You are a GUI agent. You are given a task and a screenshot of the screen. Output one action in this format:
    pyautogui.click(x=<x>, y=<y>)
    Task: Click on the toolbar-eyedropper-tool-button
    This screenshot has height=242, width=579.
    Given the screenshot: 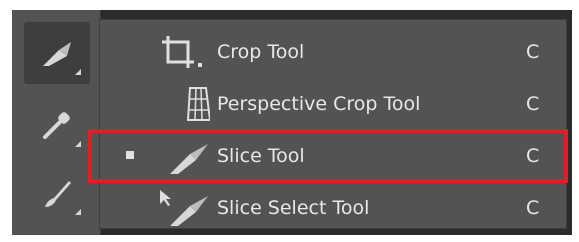 What is the action you would take?
    pyautogui.click(x=57, y=125)
    